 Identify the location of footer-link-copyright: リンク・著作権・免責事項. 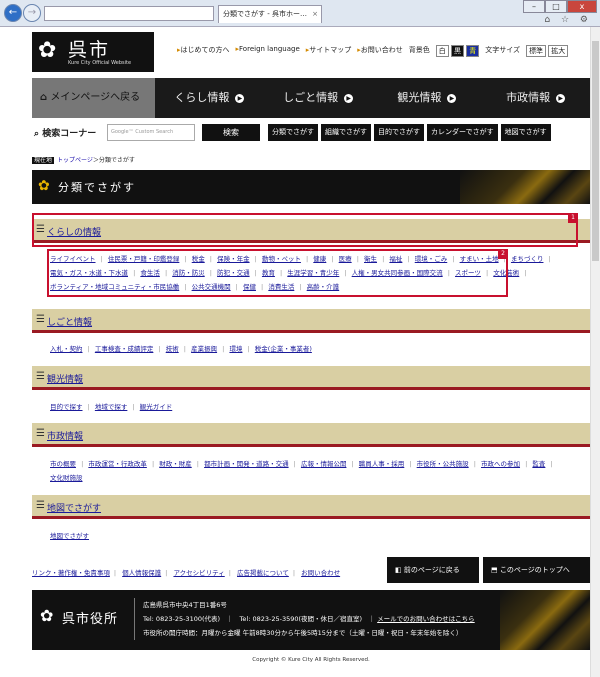
(71, 573).